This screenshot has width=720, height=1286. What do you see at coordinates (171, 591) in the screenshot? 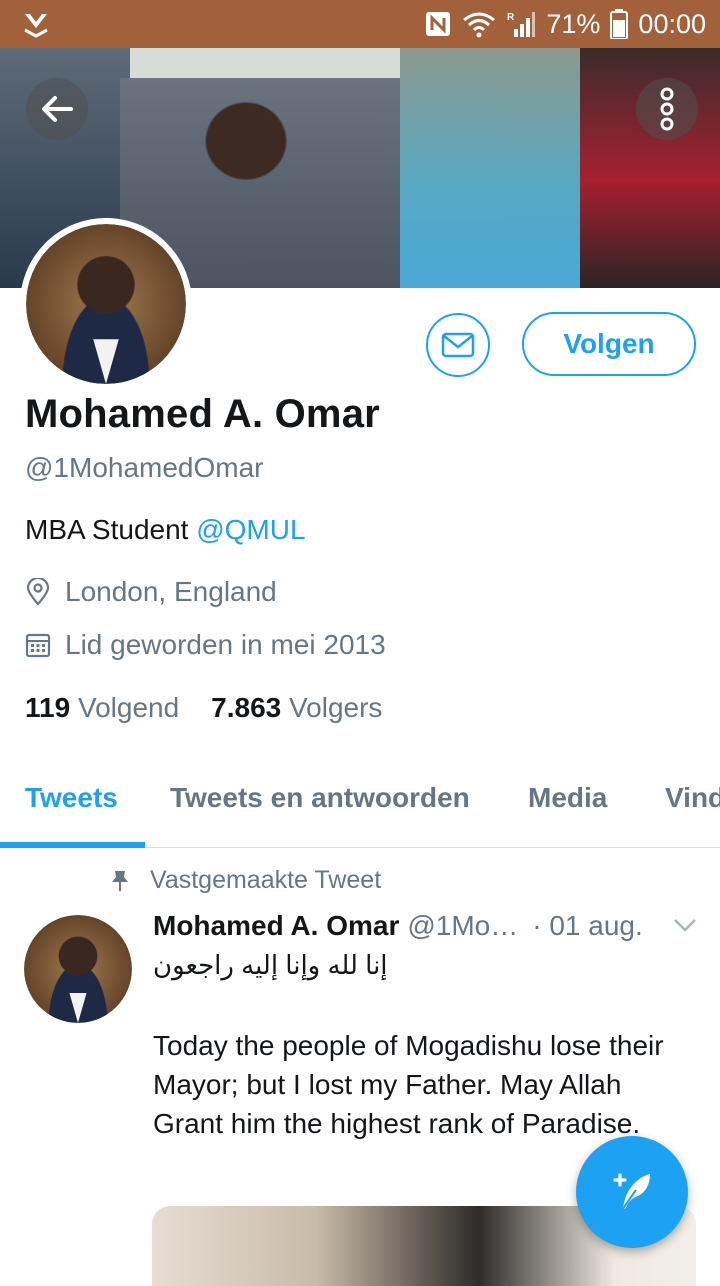
I see `location-text: London, England` at bounding box center [171, 591].